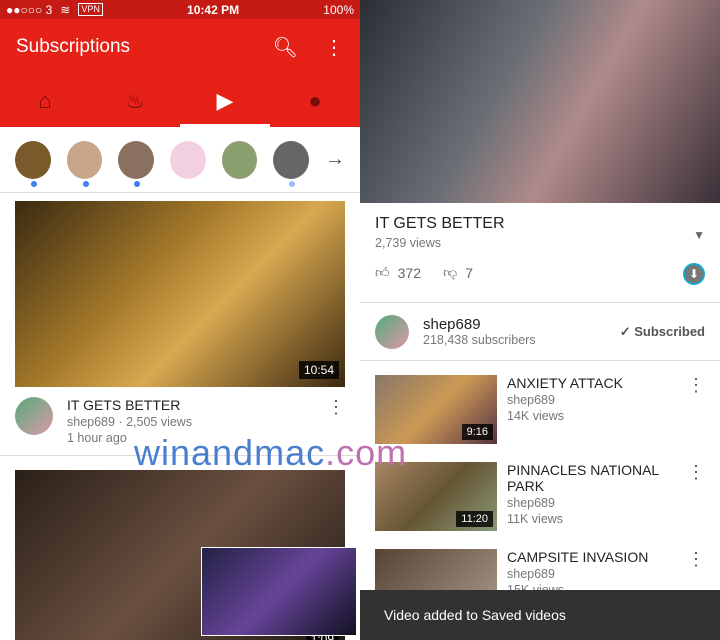  What do you see at coordinates (180, 9) in the screenshot?
I see `status-bar: ●●○○○ 3 ≋ VPN 10:42 PM 100%` at bounding box center [180, 9].